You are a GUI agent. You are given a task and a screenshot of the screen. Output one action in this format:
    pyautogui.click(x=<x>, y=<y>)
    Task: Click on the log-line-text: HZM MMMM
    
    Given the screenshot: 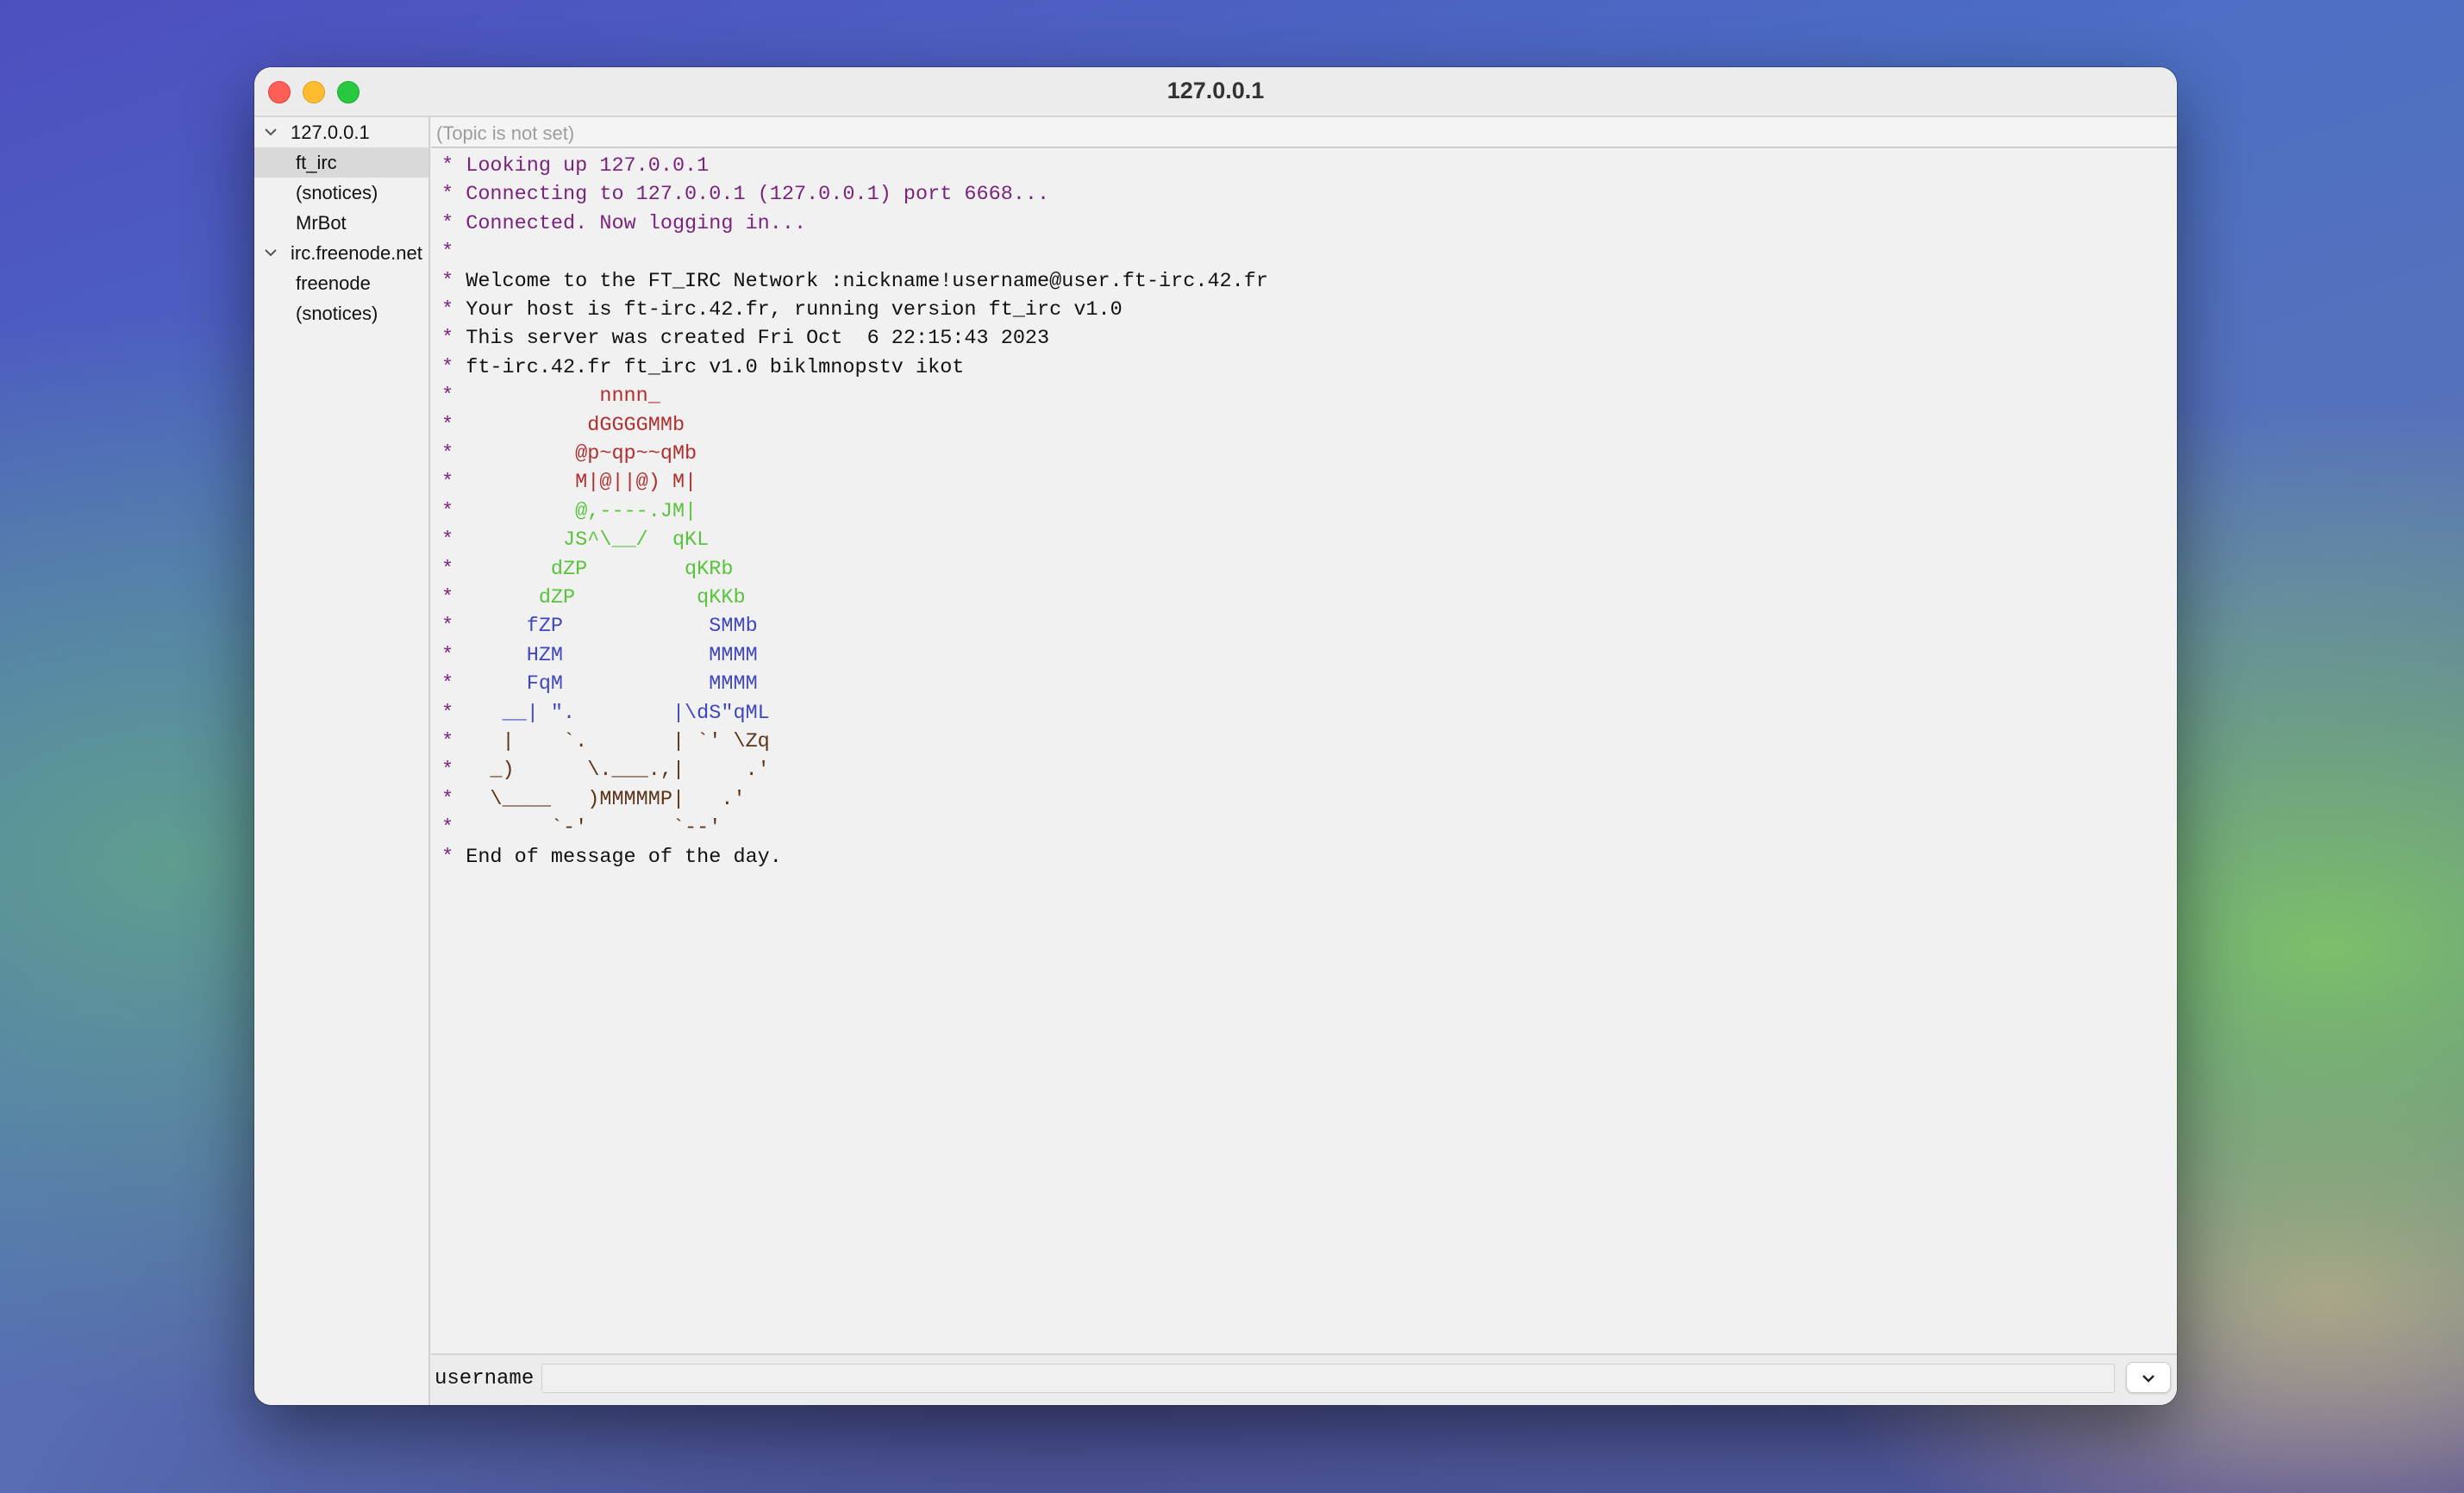 What is the action you would take?
    pyautogui.click(x=612, y=655)
    